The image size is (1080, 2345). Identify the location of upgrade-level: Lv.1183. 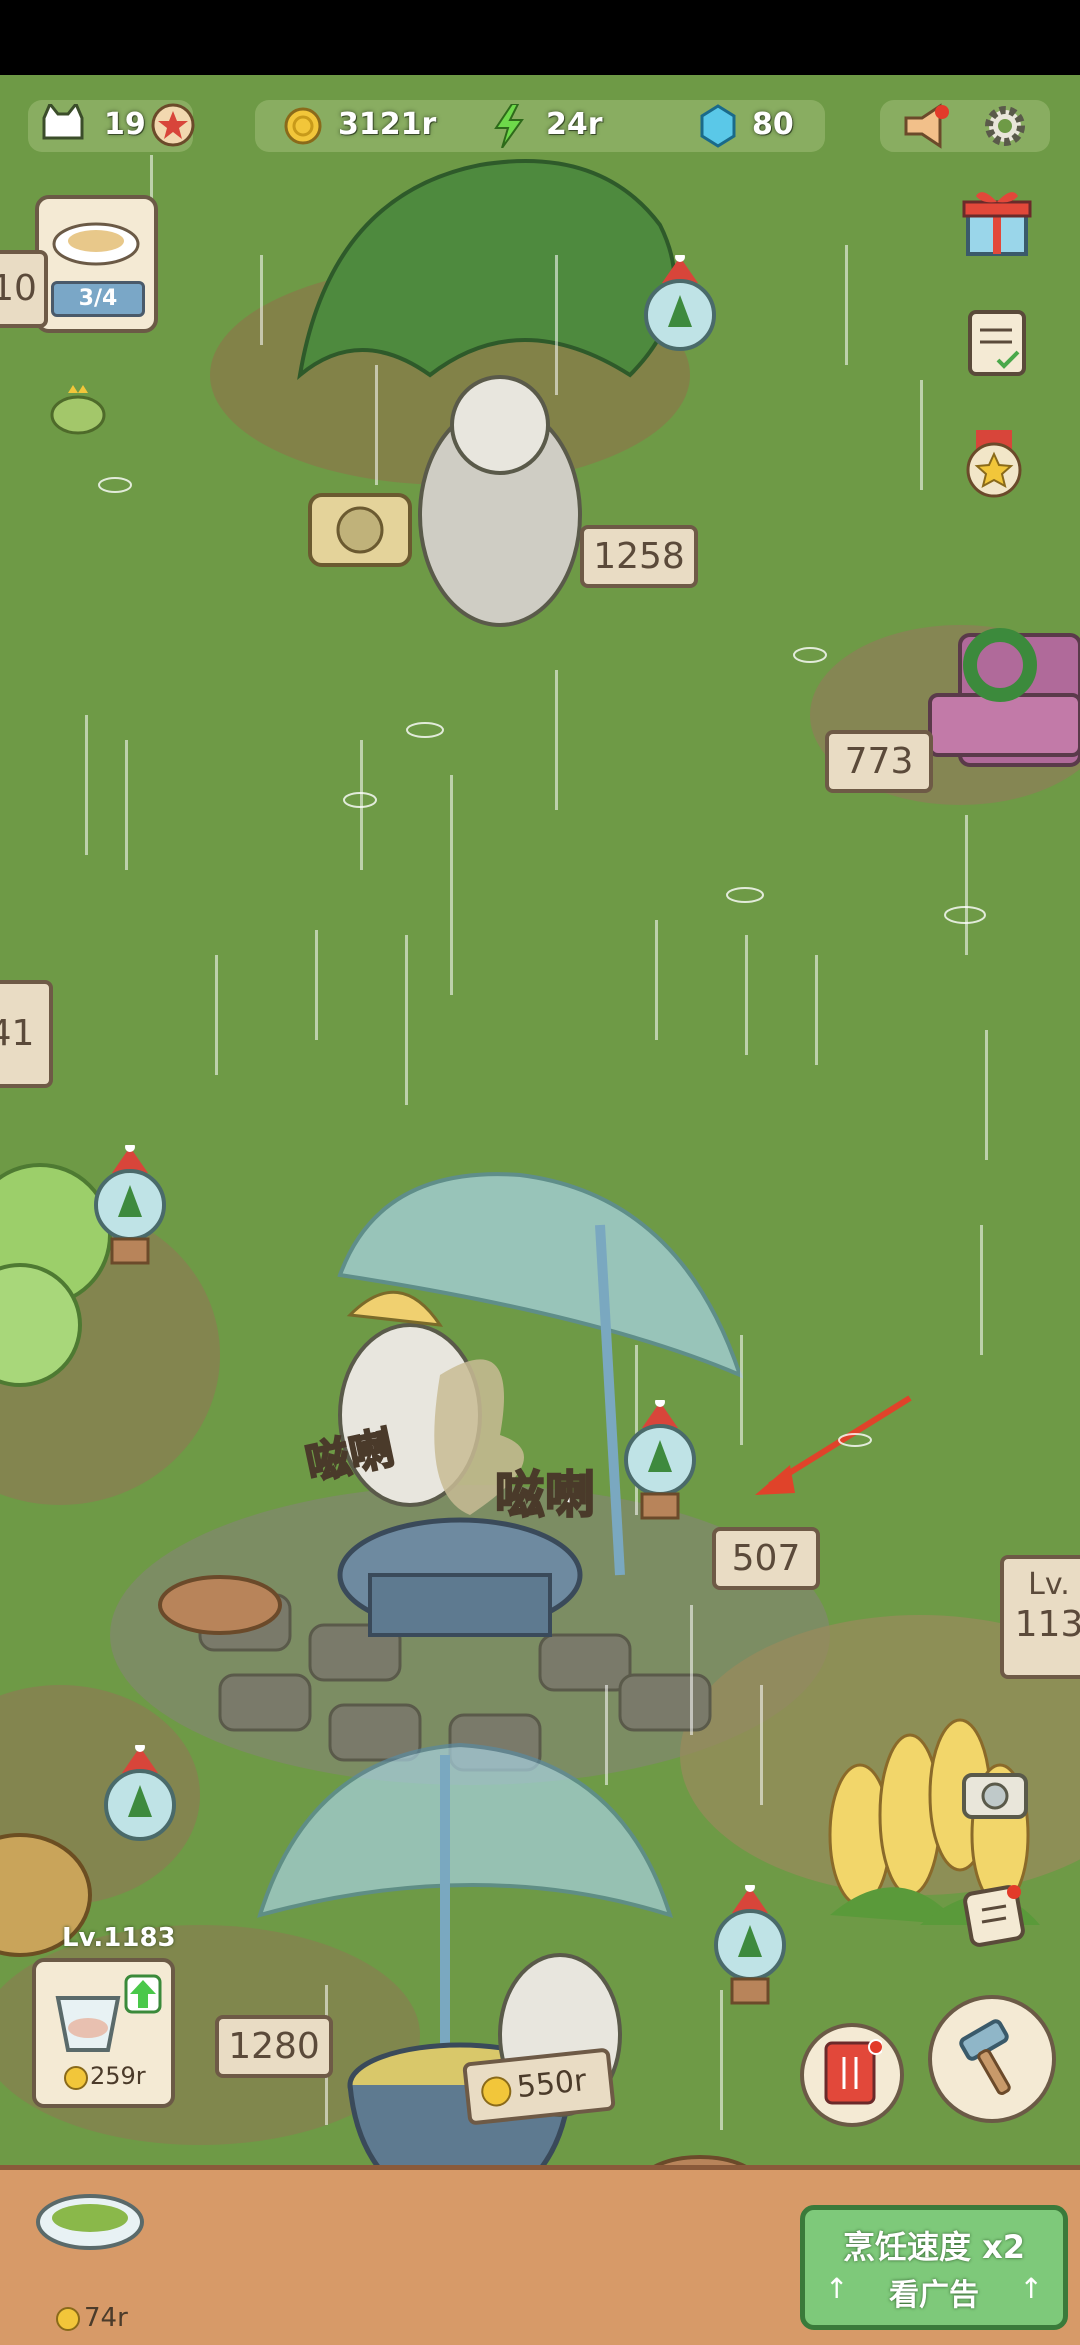
(119, 1938).